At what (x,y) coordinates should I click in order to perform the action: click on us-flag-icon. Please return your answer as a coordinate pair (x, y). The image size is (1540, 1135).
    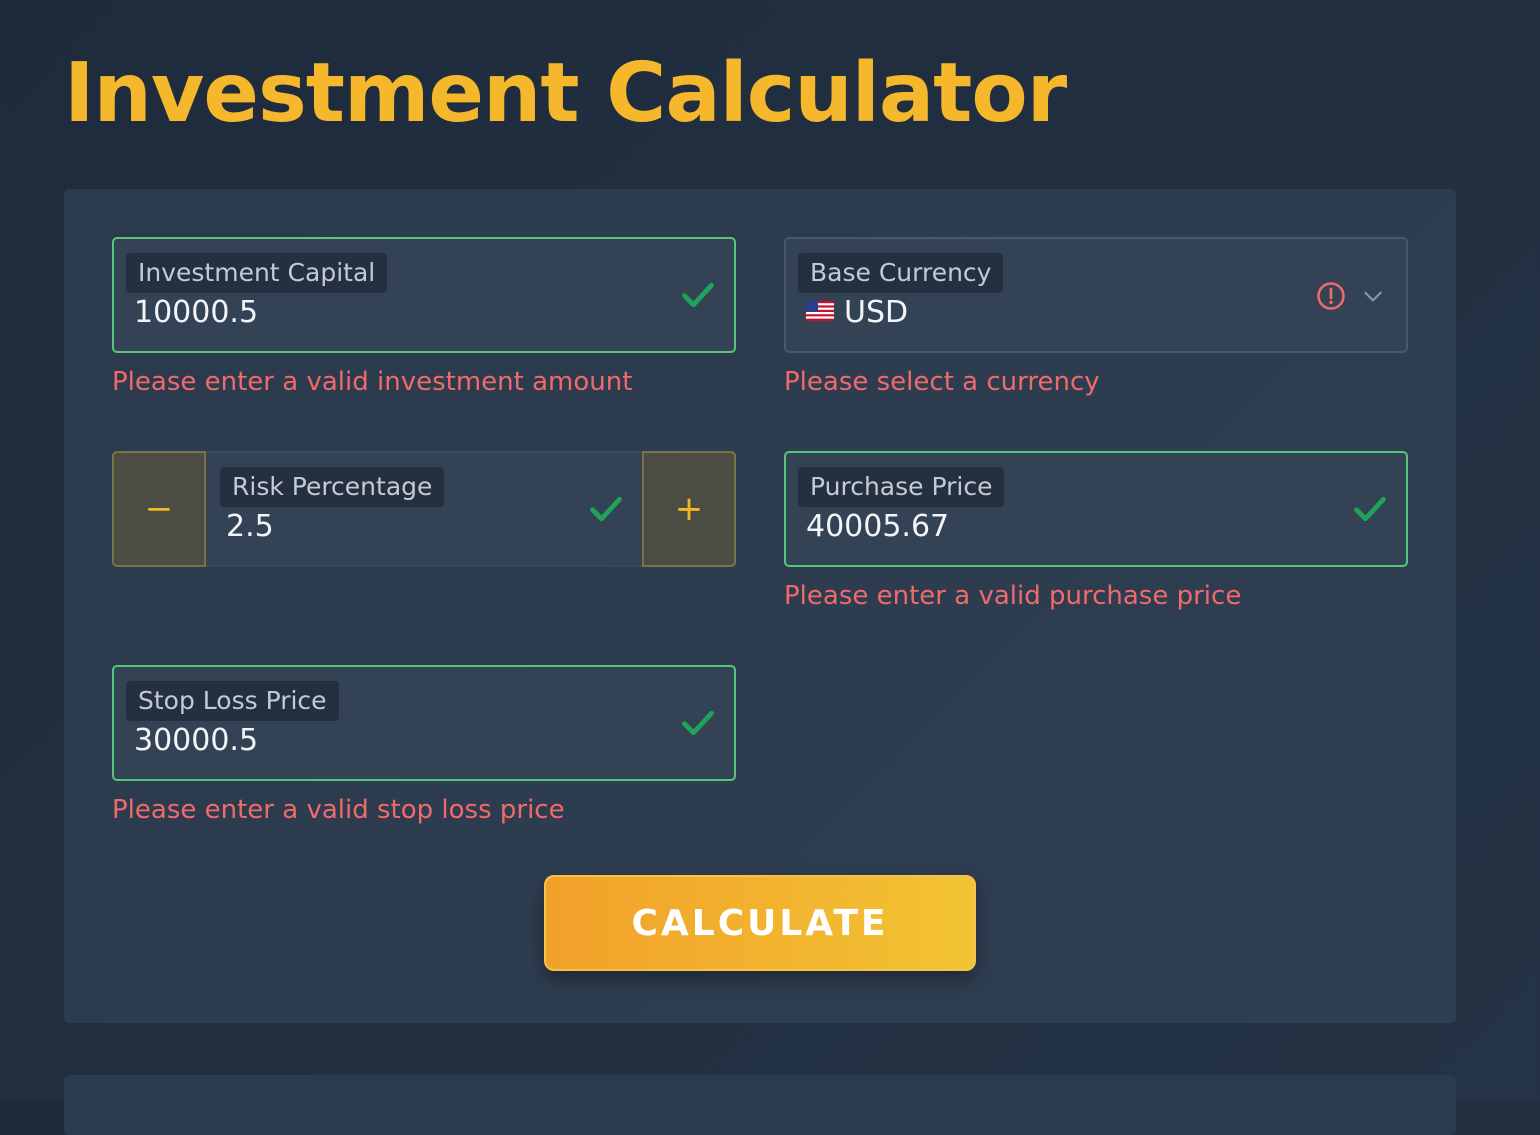
    Looking at the image, I should click on (820, 310).